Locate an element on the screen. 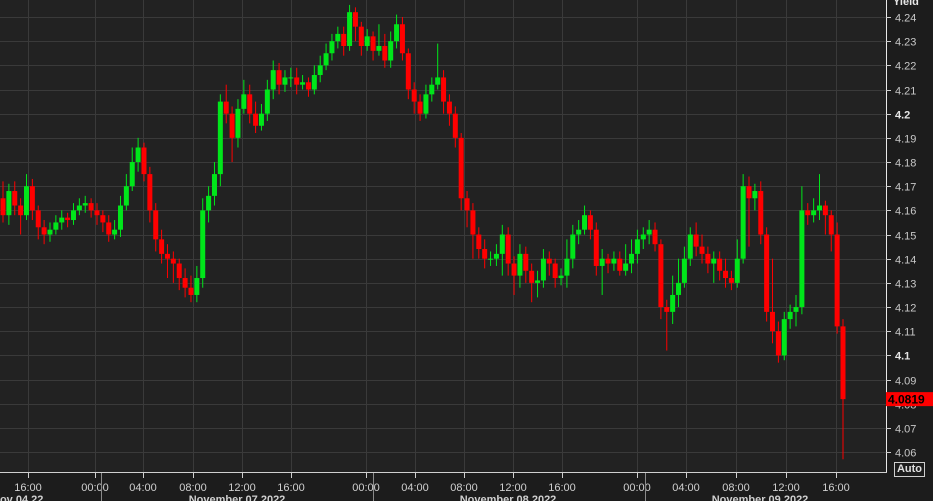 This screenshot has height=501, width=933. candle-down is located at coordinates (837, 278).